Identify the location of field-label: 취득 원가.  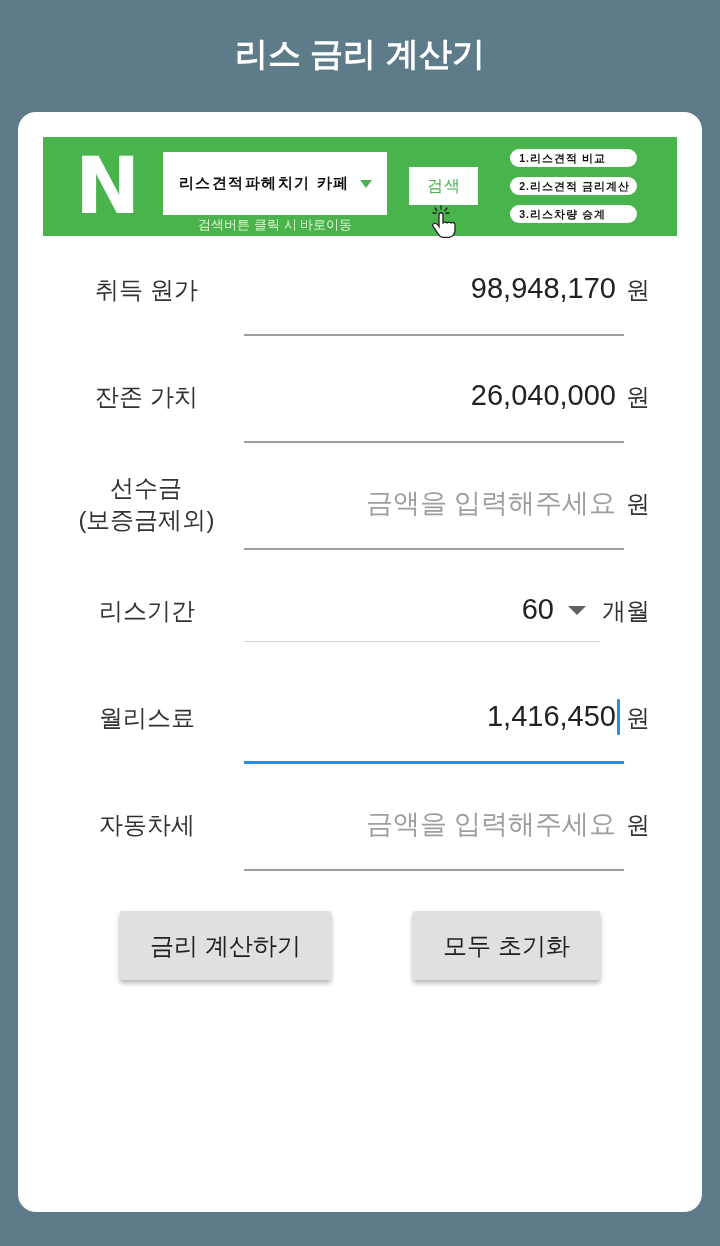
(146, 289).